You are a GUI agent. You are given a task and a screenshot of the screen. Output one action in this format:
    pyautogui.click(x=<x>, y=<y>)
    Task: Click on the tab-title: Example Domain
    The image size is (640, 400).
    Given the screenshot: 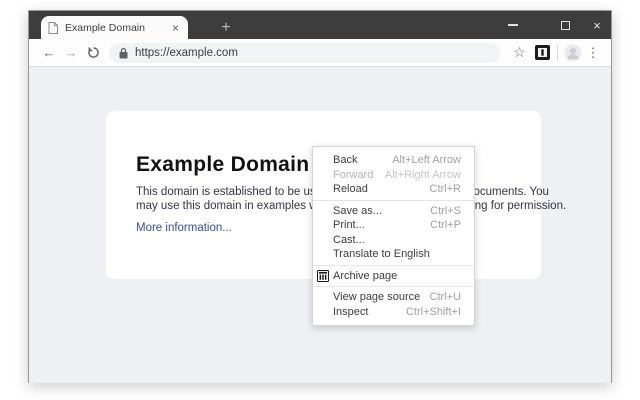 What is the action you would take?
    pyautogui.click(x=105, y=27)
    